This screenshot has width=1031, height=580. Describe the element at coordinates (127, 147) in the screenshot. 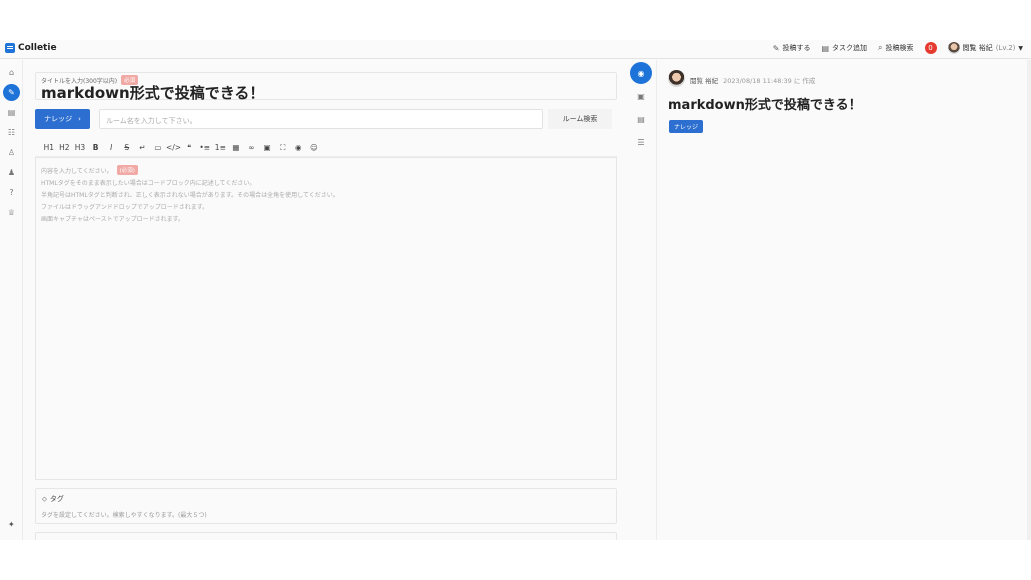

I see `strikethrough-button: S` at that location.